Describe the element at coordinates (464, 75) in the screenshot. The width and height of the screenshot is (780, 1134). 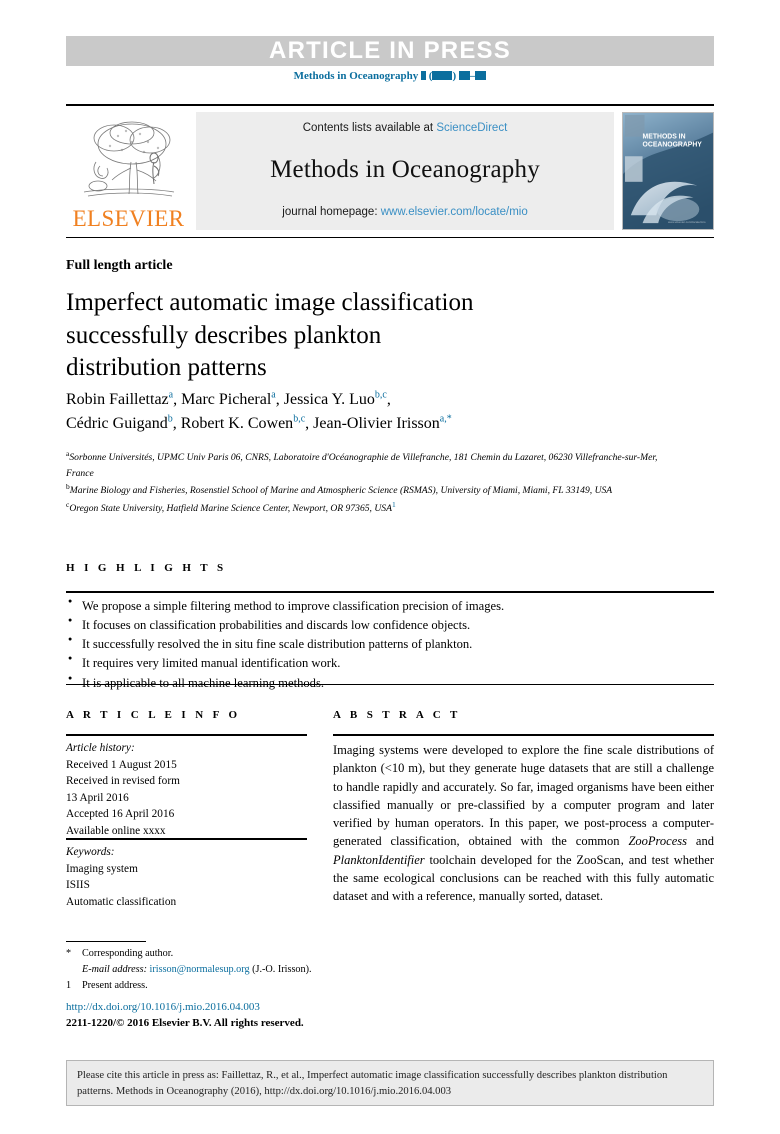
I see `first-page-placeholder-block` at that location.